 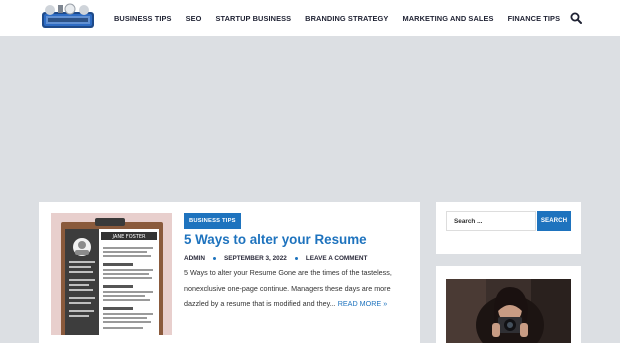 I want to click on sidebar-image-widget, so click(x=508, y=304).